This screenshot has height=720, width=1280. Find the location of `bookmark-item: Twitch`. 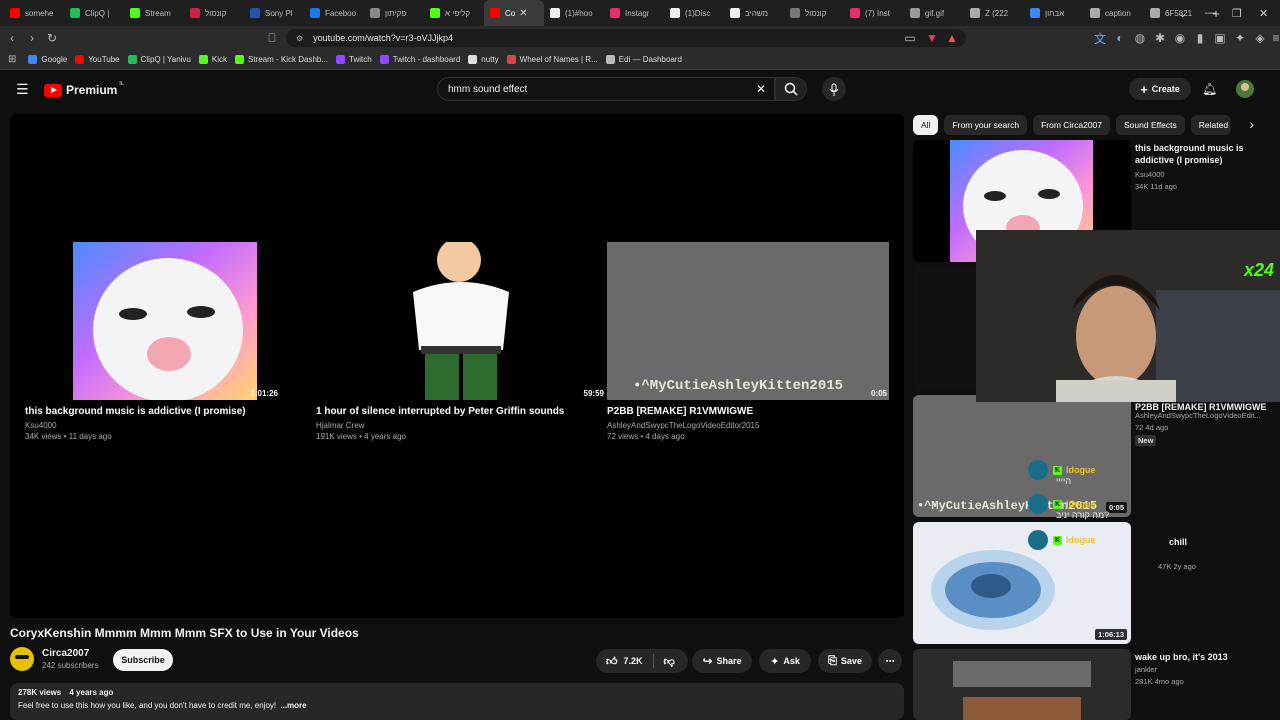

bookmark-item: Twitch is located at coordinates (354, 59).